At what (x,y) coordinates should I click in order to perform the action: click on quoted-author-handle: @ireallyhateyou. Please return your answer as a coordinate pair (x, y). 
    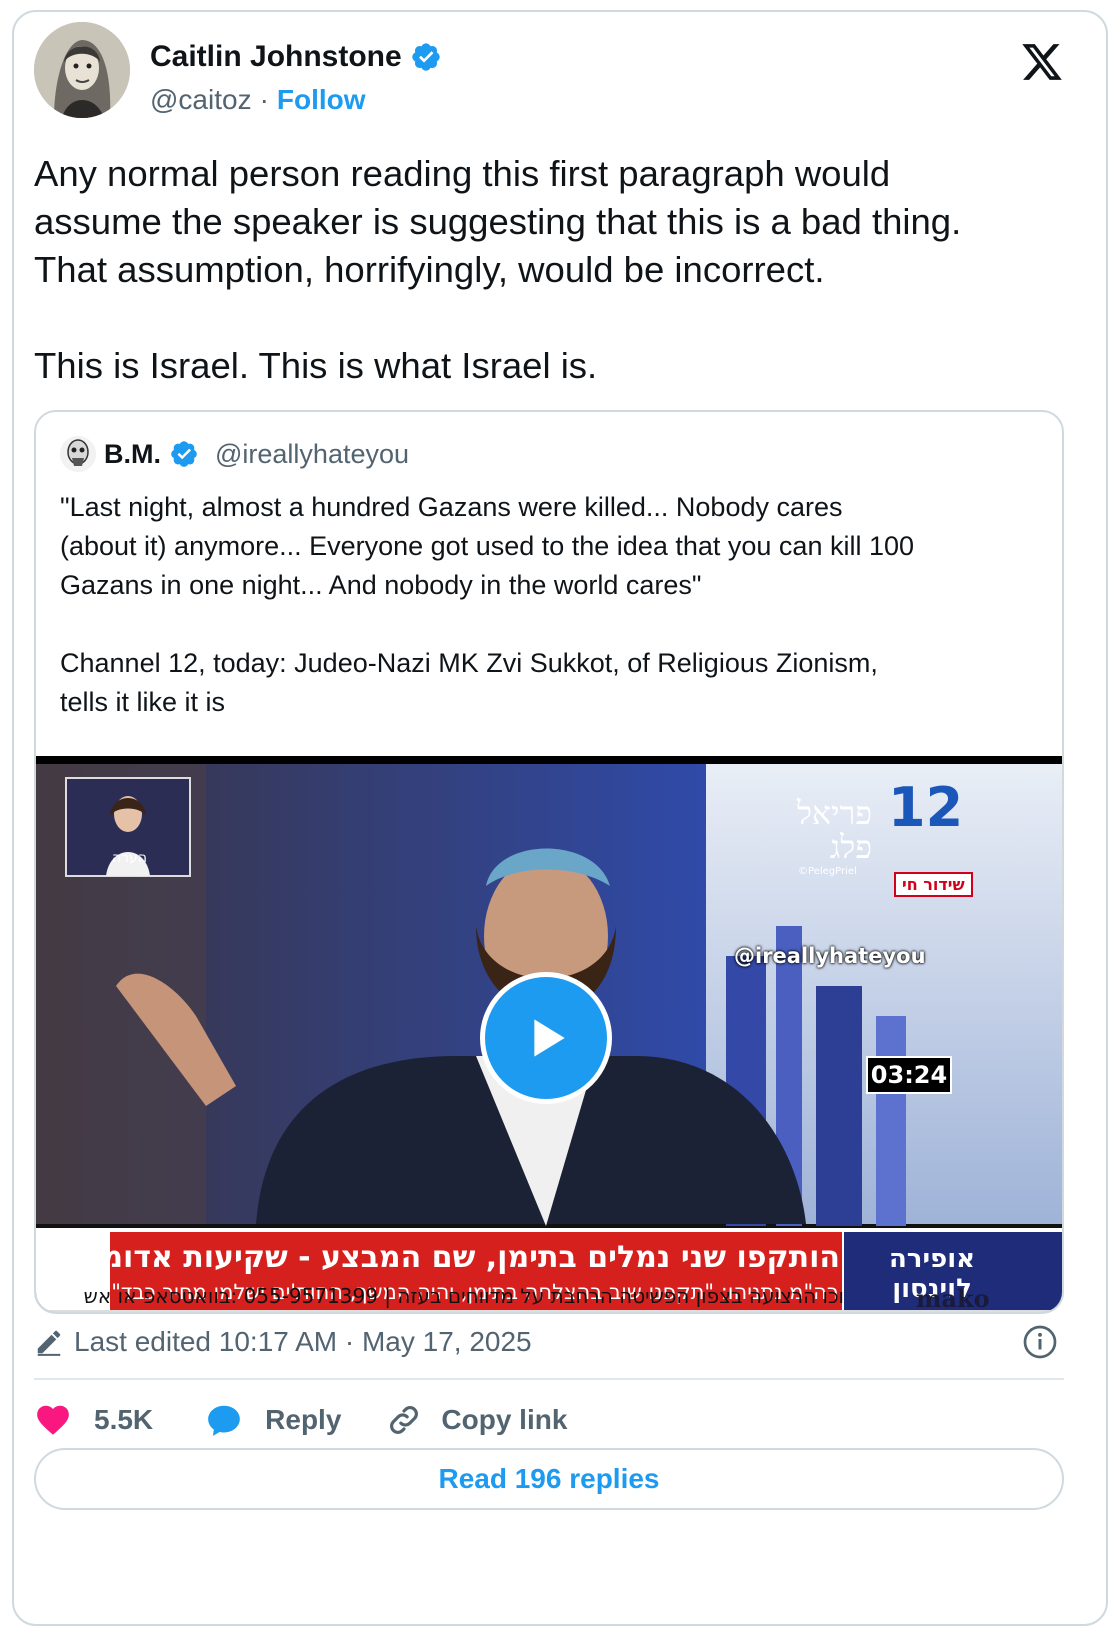
    Looking at the image, I should click on (312, 454).